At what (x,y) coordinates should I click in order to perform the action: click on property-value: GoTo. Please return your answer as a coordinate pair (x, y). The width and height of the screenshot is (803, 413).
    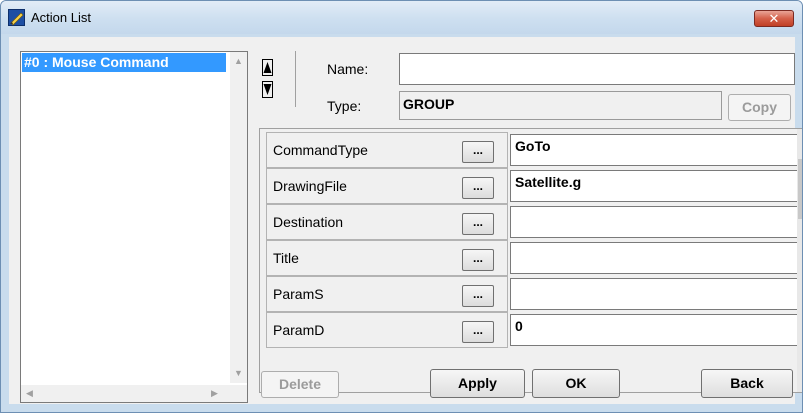
    Looking at the image, I should click on (656, 150).